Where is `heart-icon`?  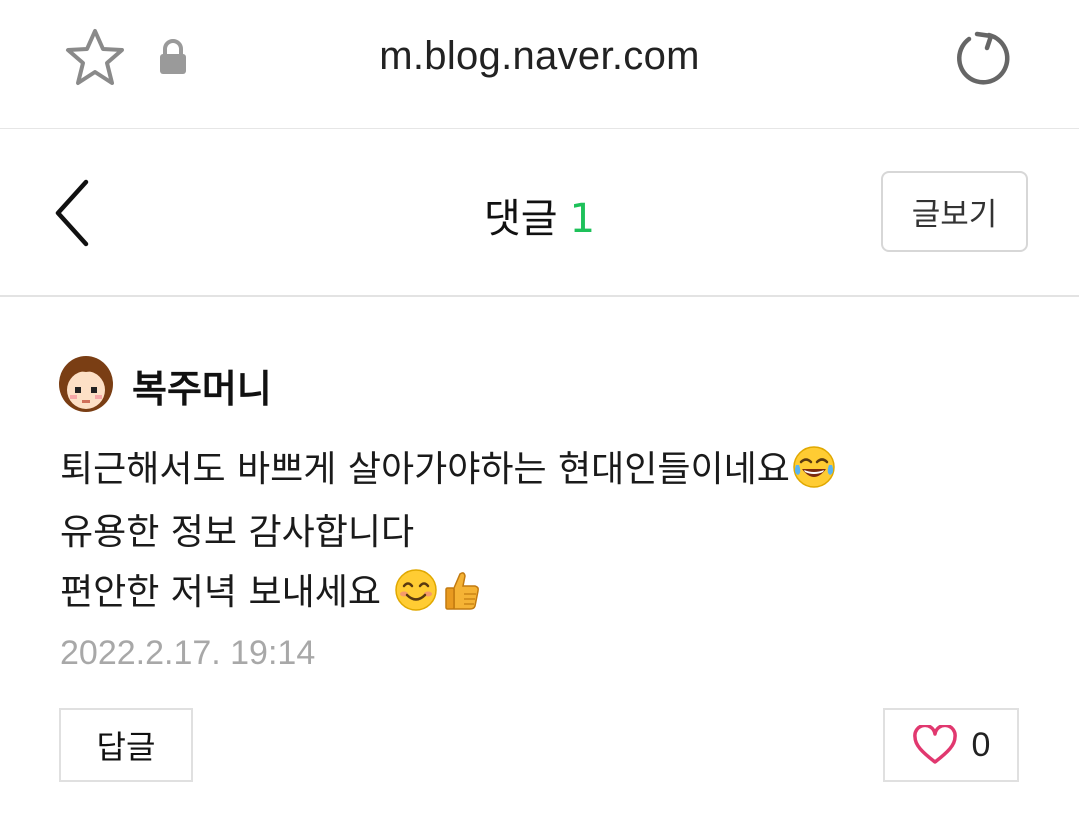
heart-icon is located at coordinates (934, 744).